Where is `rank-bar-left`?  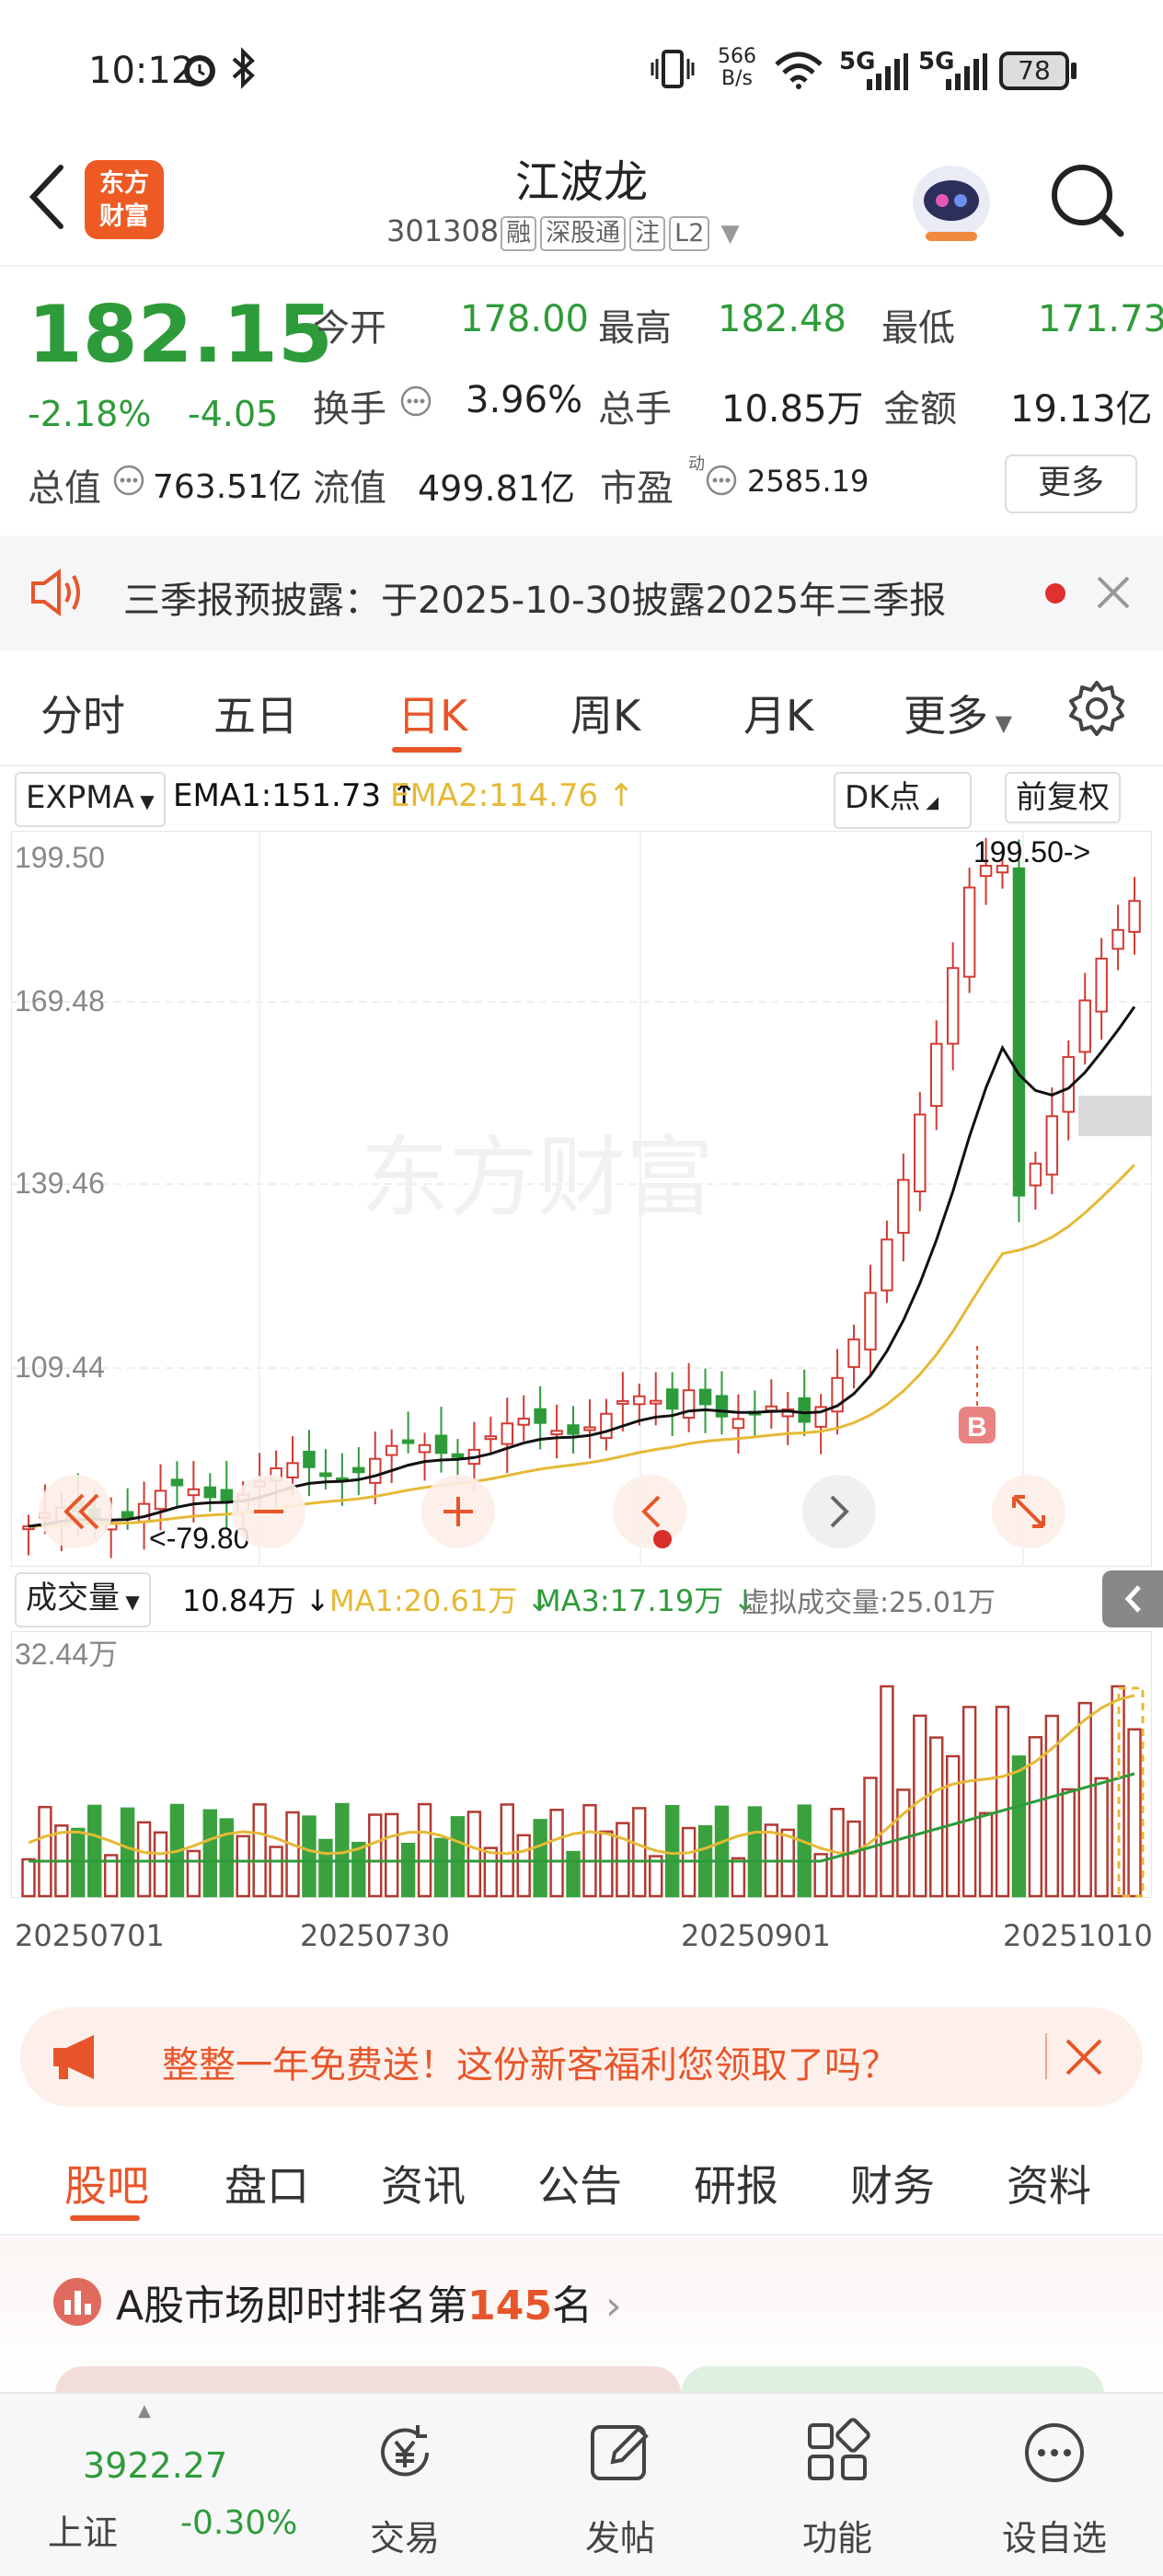 rank-bar-left is located at coordinates (368, 2380).